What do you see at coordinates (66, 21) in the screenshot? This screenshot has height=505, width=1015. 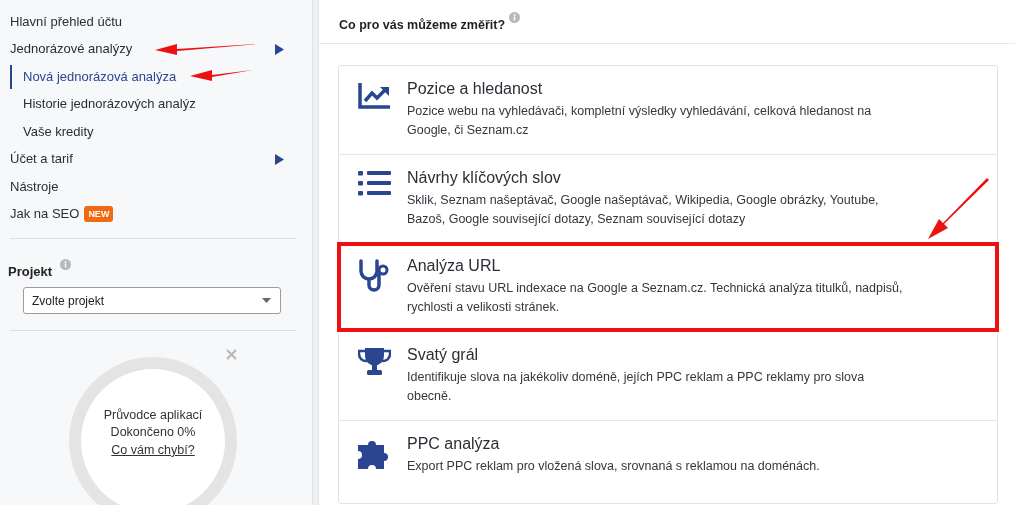 I see `nav-item: Hlavní přehled účtu` at bounding box center [66, 21].